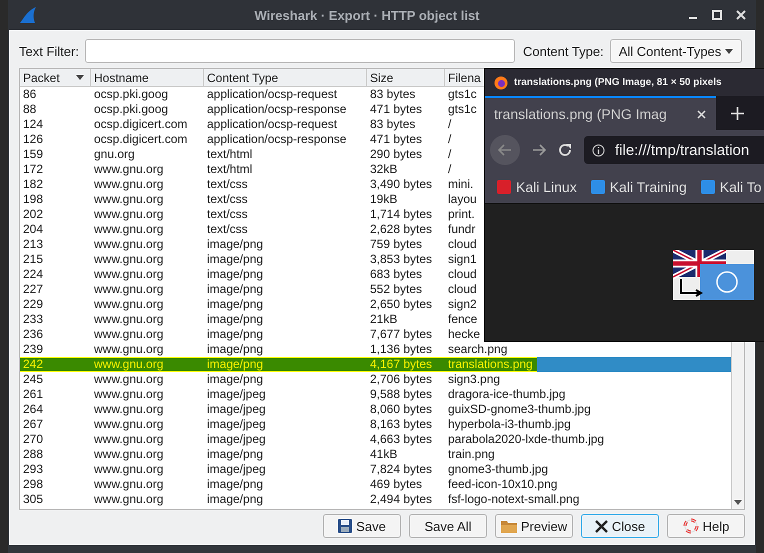 Image resolution: width=764 pixels, height=553 pixels. Describe the element at coordinates (33, 154) in the screenshot. I see `table-cell-text: 159` at that location.